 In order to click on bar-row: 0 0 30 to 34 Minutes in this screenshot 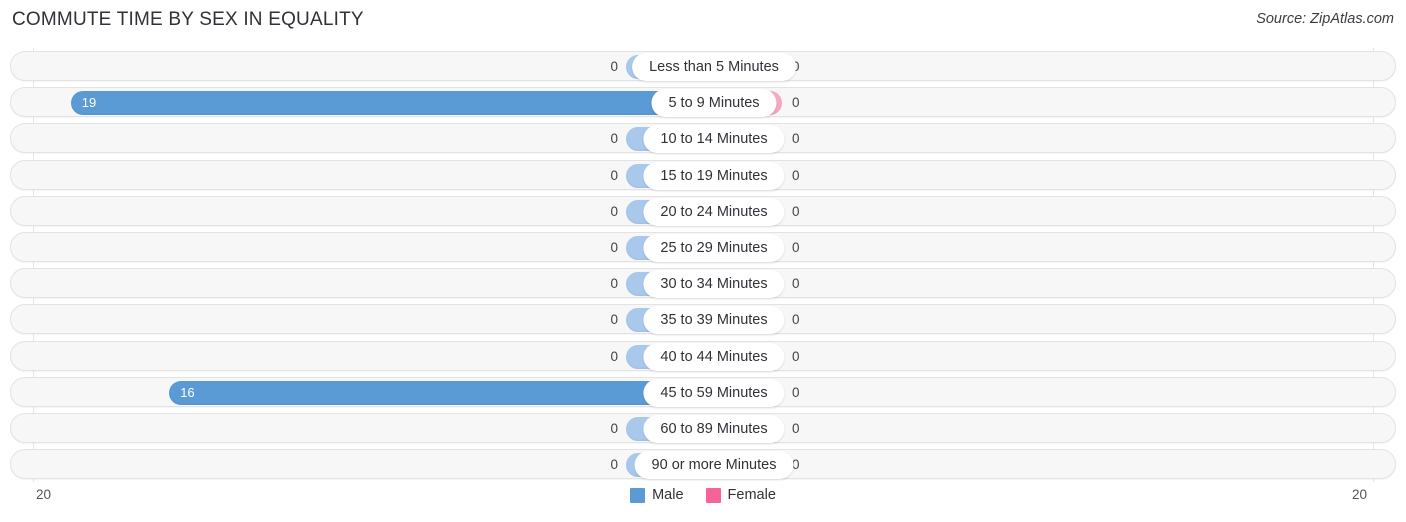, I will do `click(703, 283)`.